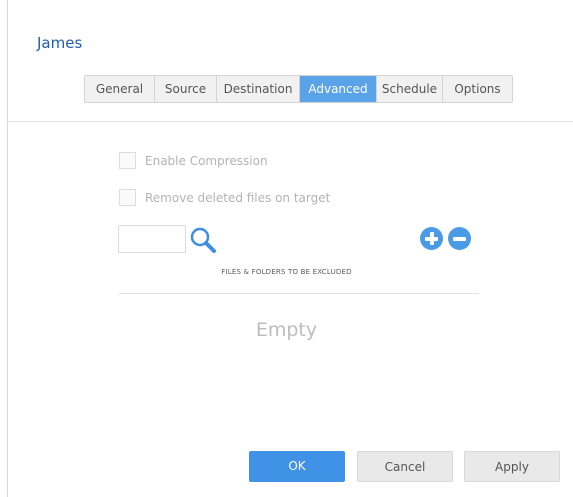 The width and height of the screenshot is (573, 497). What do you see at coordinates (431, 238) in the screenshot?
I see `add-exclusion-button` at bounding box center [431, 238].